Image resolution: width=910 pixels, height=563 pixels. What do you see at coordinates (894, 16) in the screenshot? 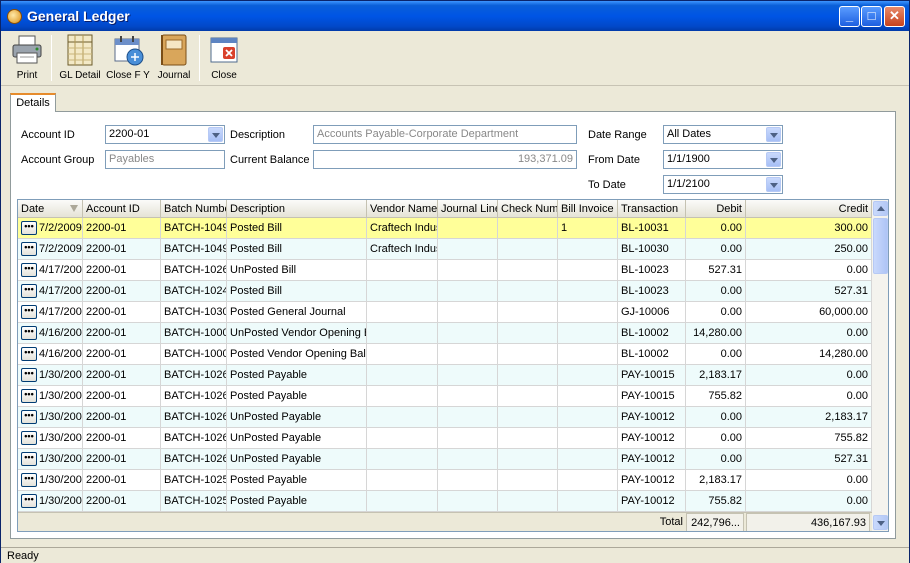
I see `close-window-button: ✕` at bounding box center [894, 16].